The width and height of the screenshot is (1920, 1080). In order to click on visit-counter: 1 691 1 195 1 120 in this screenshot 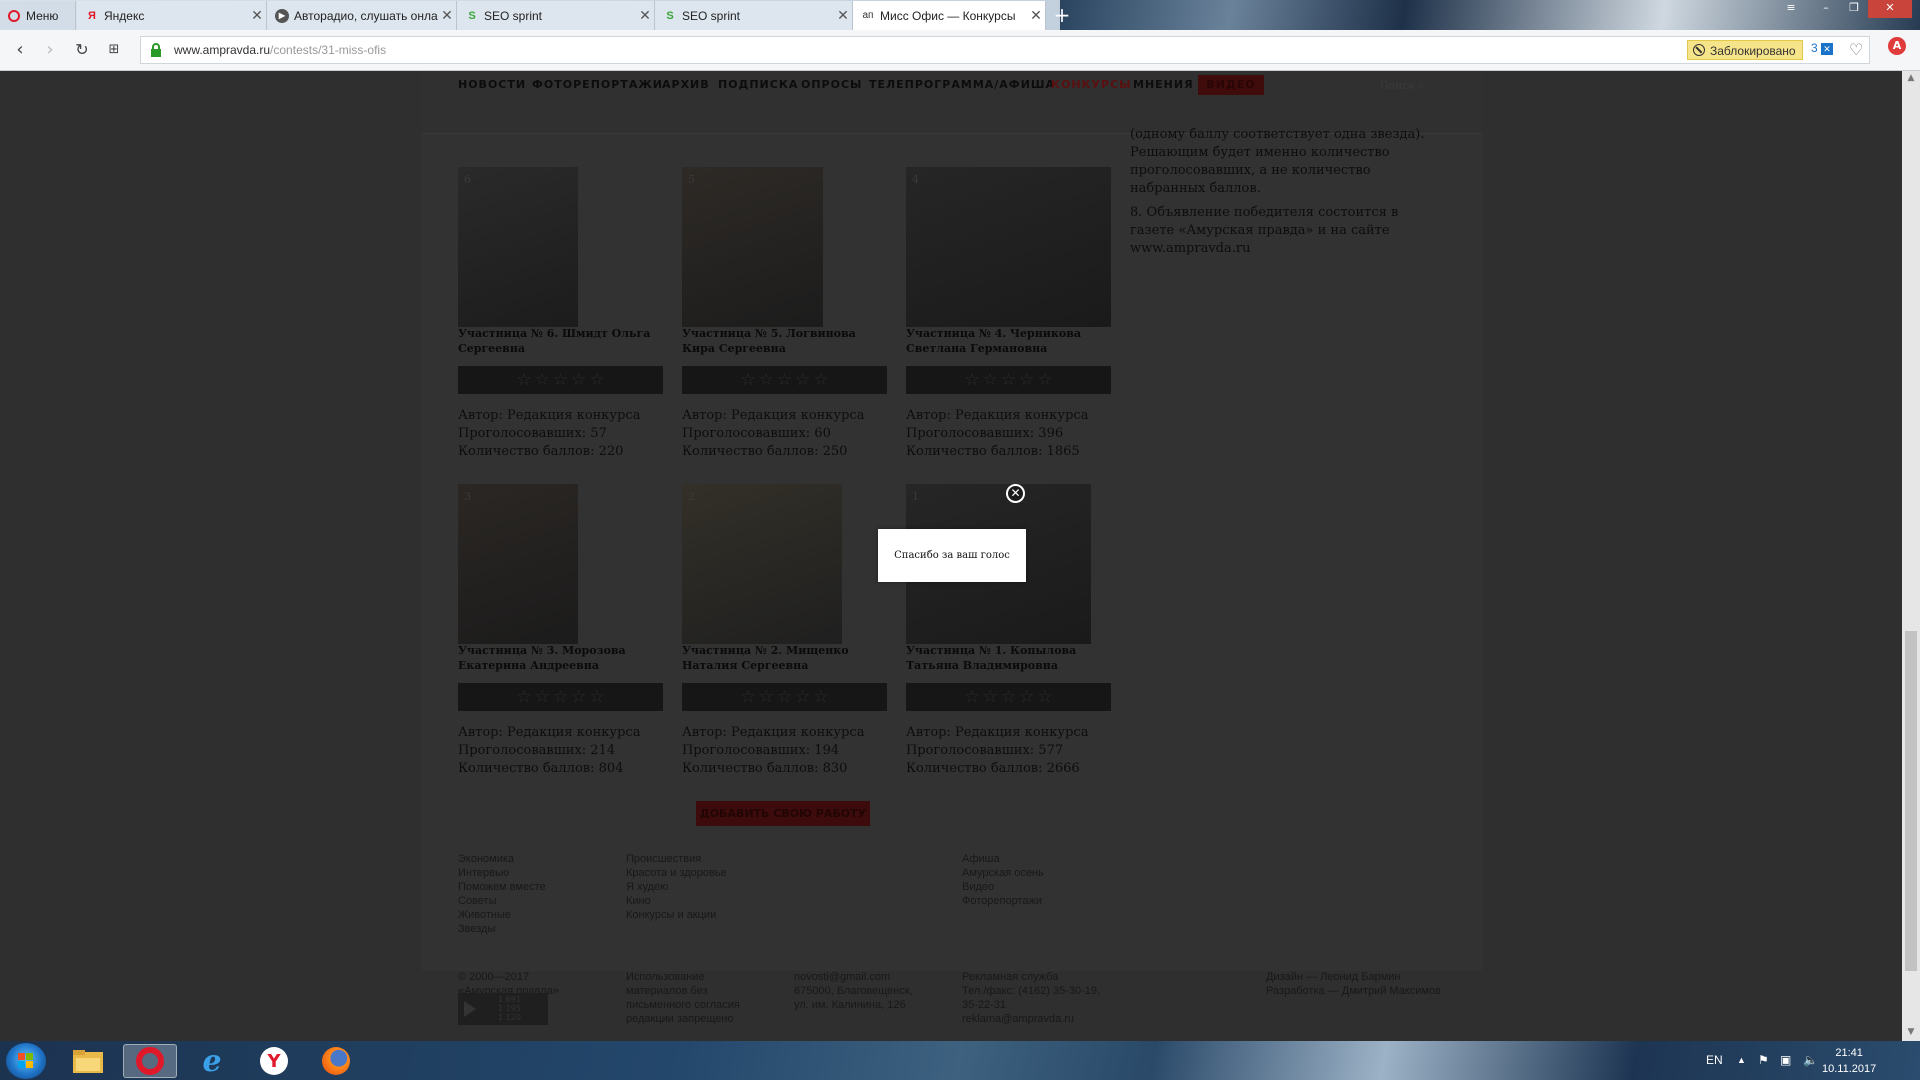, I will do `click(503, 1009)`.